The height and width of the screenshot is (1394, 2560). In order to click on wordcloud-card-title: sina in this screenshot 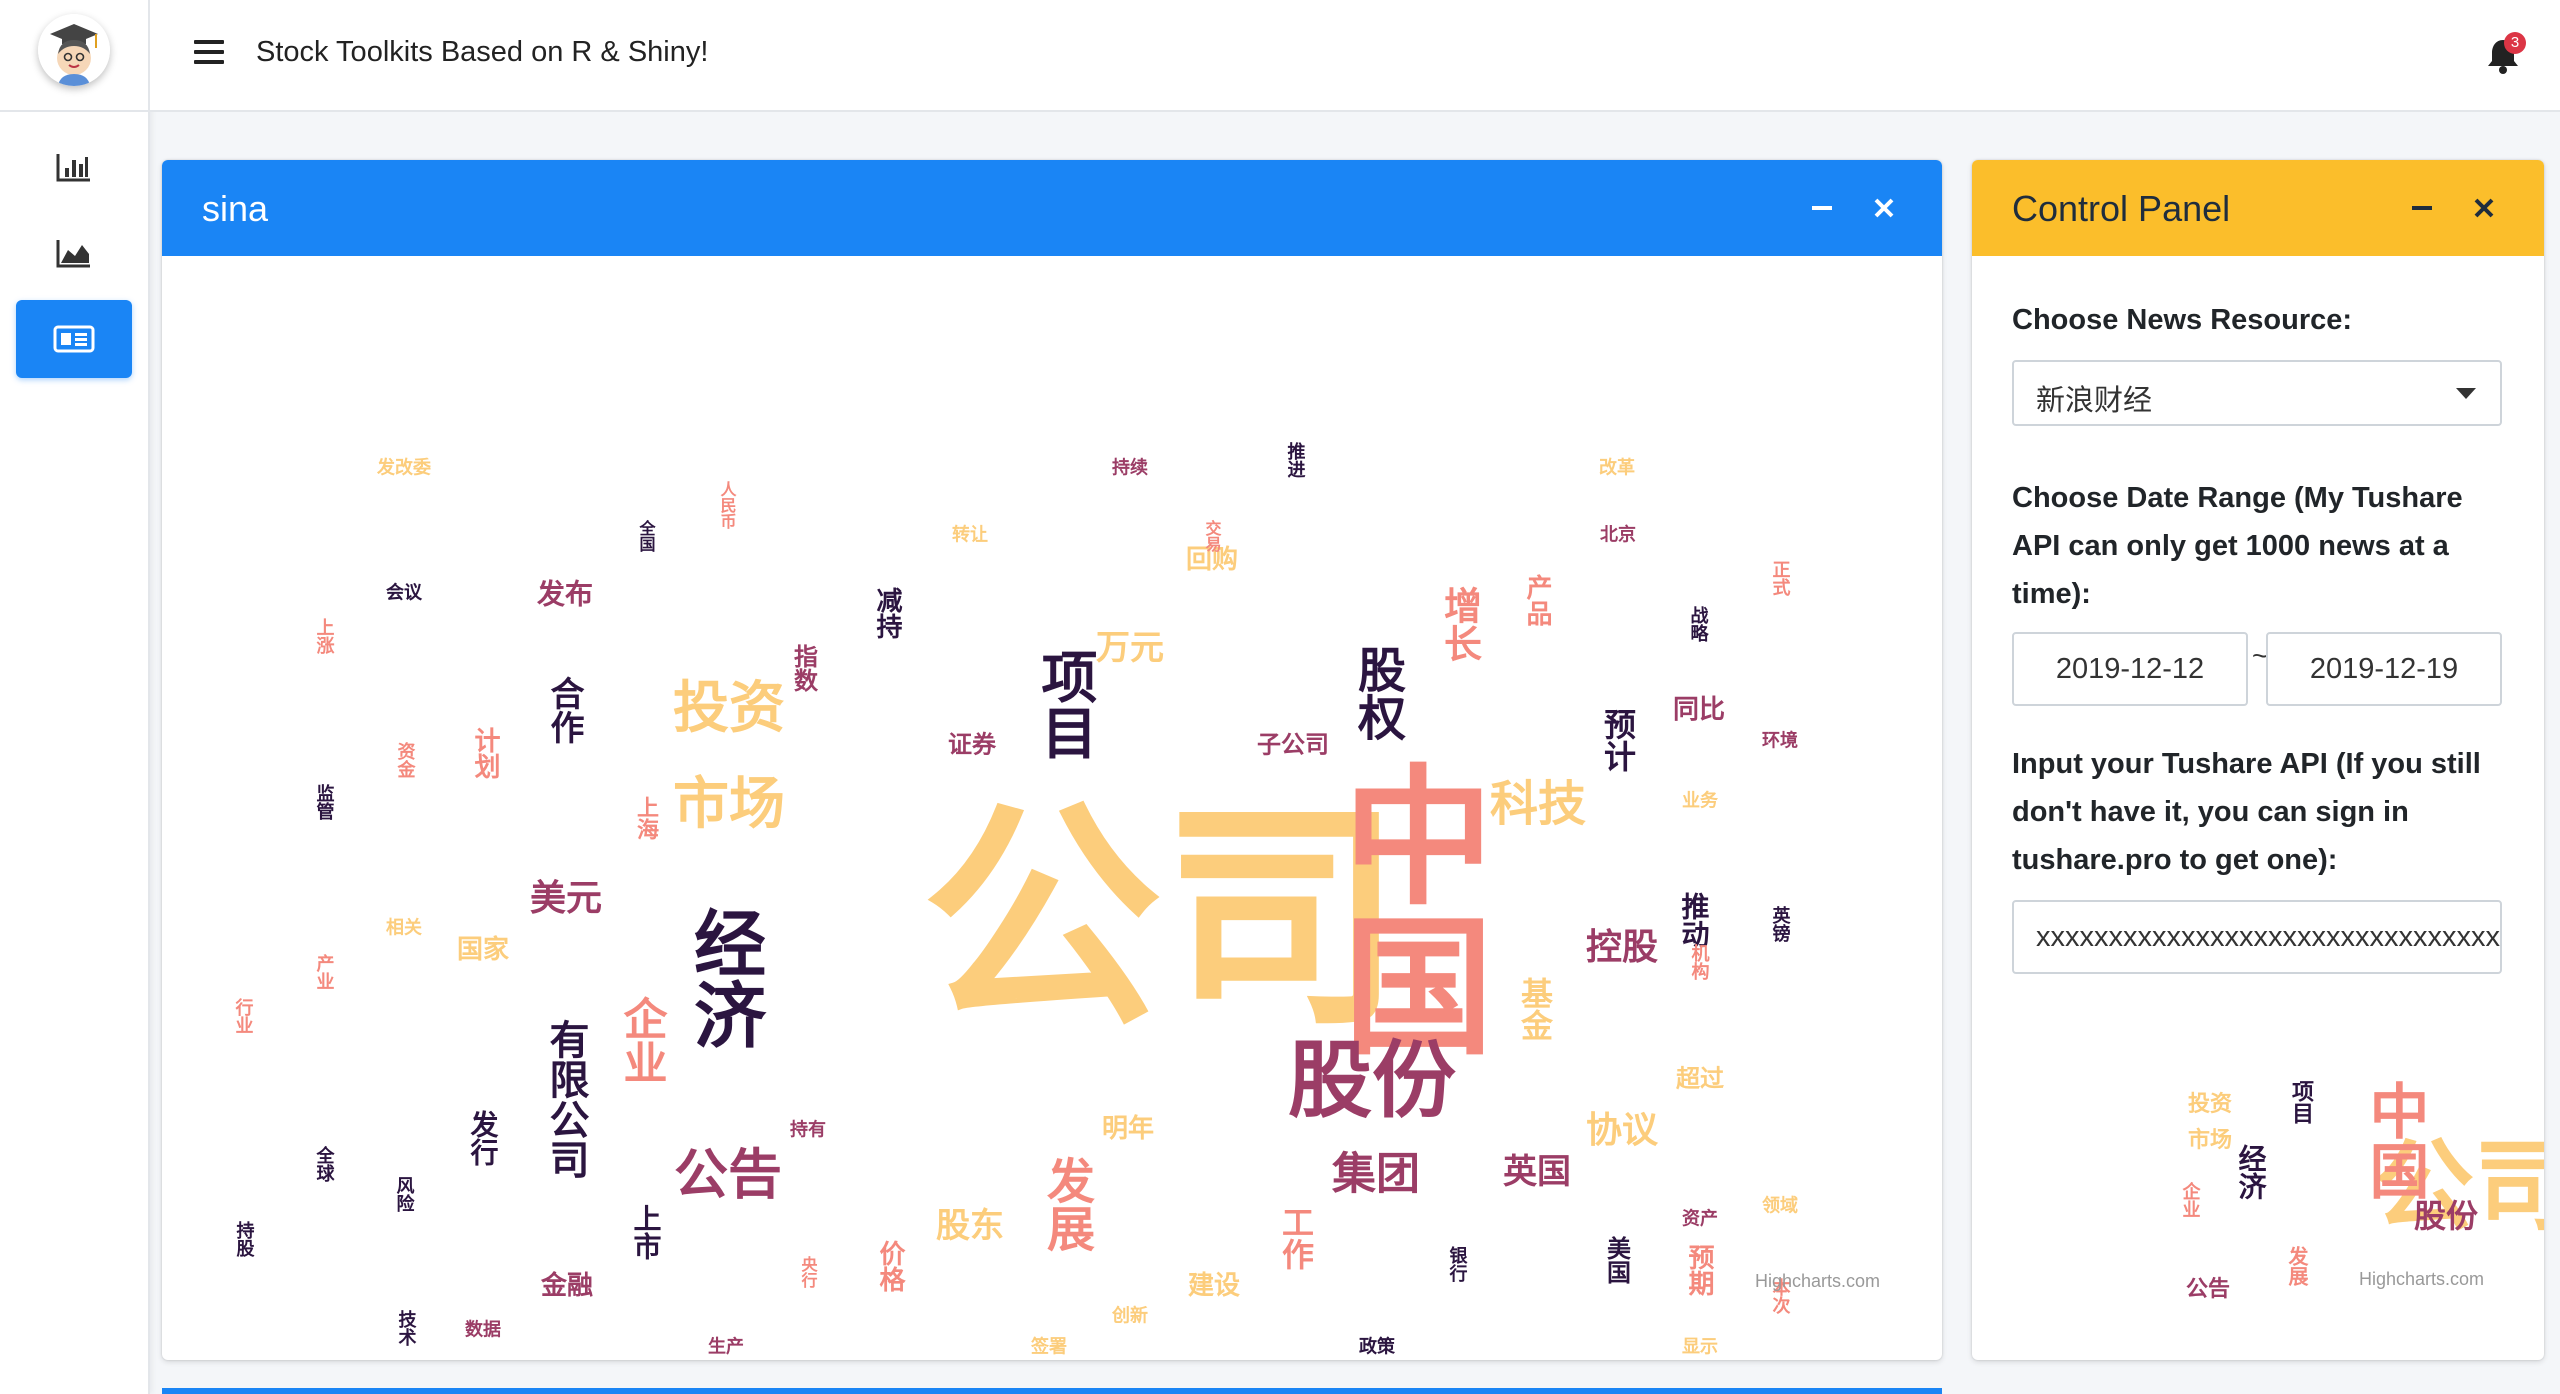, I will do `click(235, 208)`.